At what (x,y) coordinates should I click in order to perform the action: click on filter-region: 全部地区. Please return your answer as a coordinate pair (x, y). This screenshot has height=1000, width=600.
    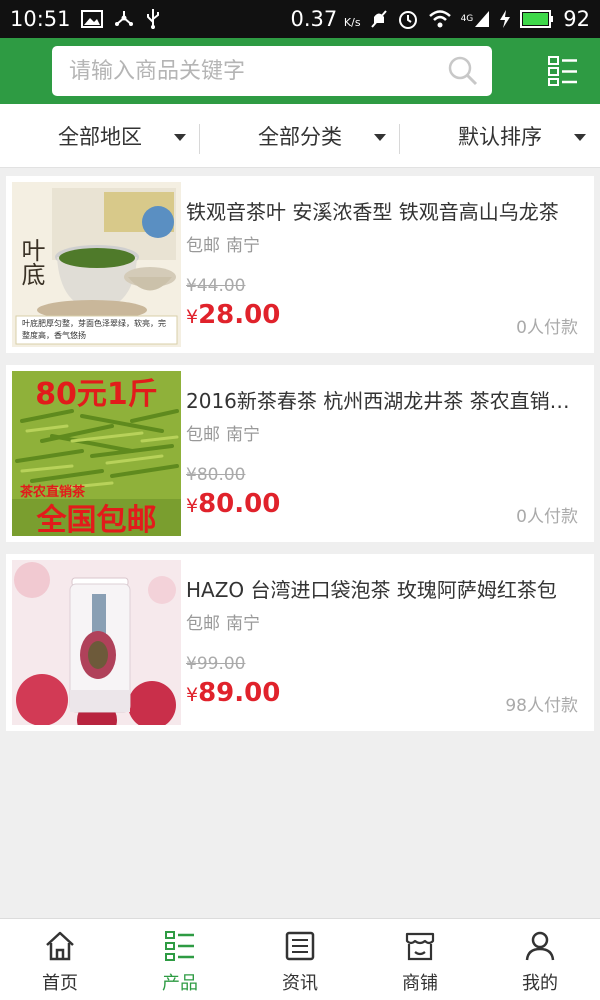
    Looking at the image, I should click on (100, 135).